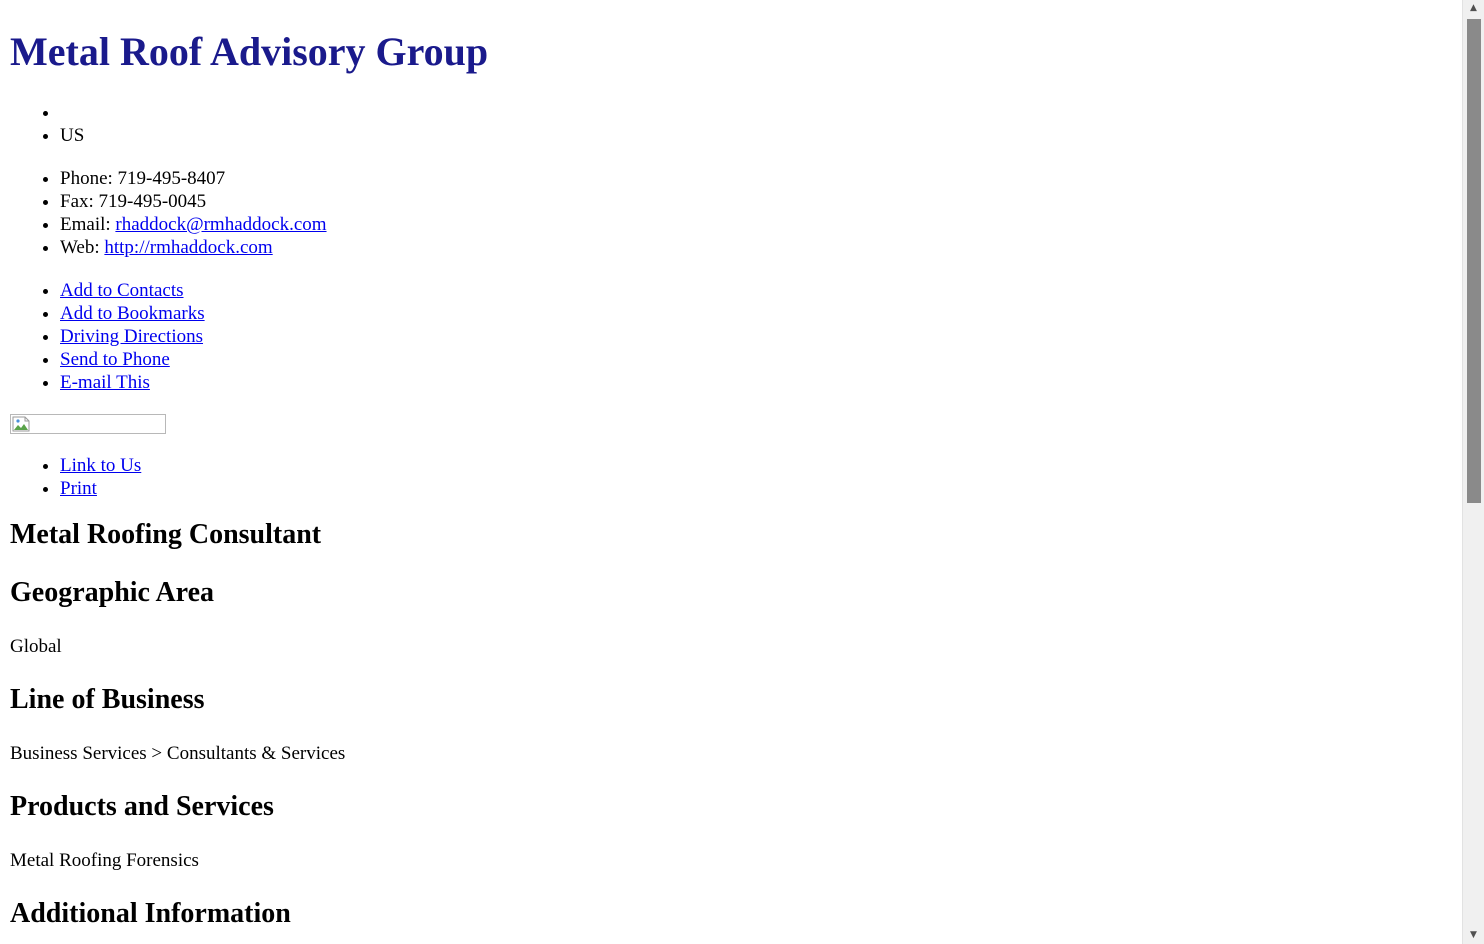 The width and height of the screenshot is (1484, 944). Describe the element at coordinates (152, 201) in the screenshot. I see `fax-number: 719-495-0045` at that location.